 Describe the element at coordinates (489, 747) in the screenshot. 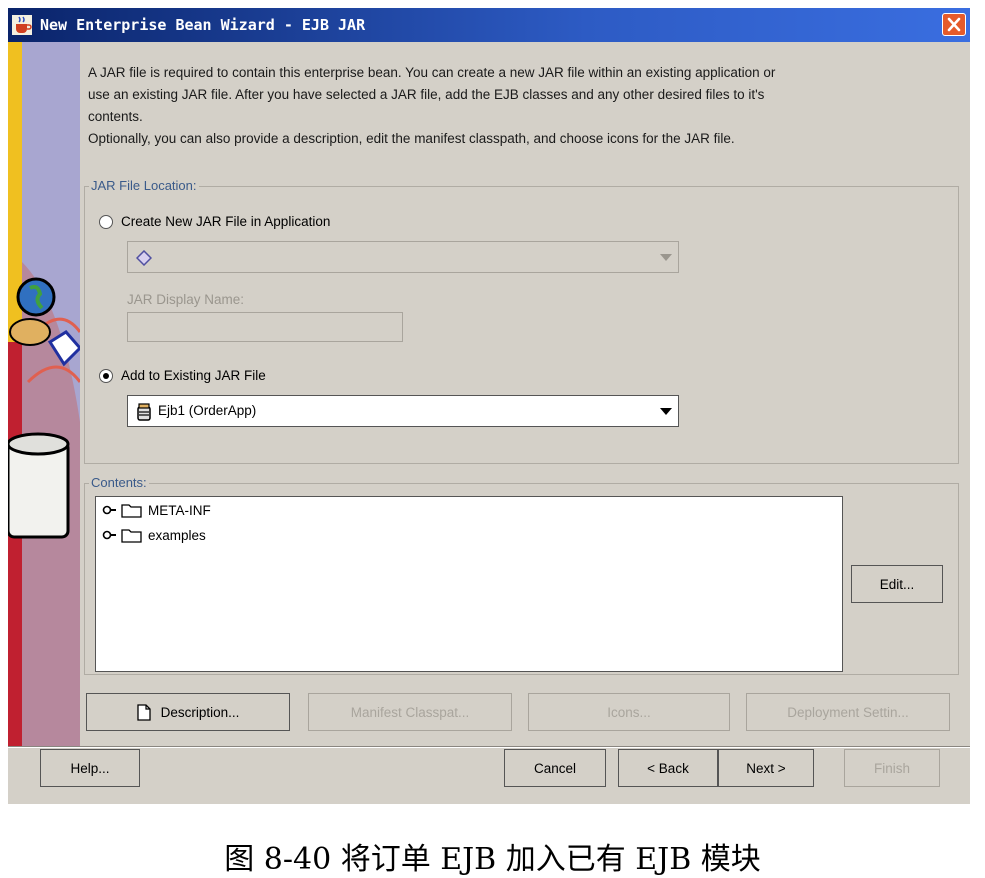

I see `footer-separator-highlight` at that location.